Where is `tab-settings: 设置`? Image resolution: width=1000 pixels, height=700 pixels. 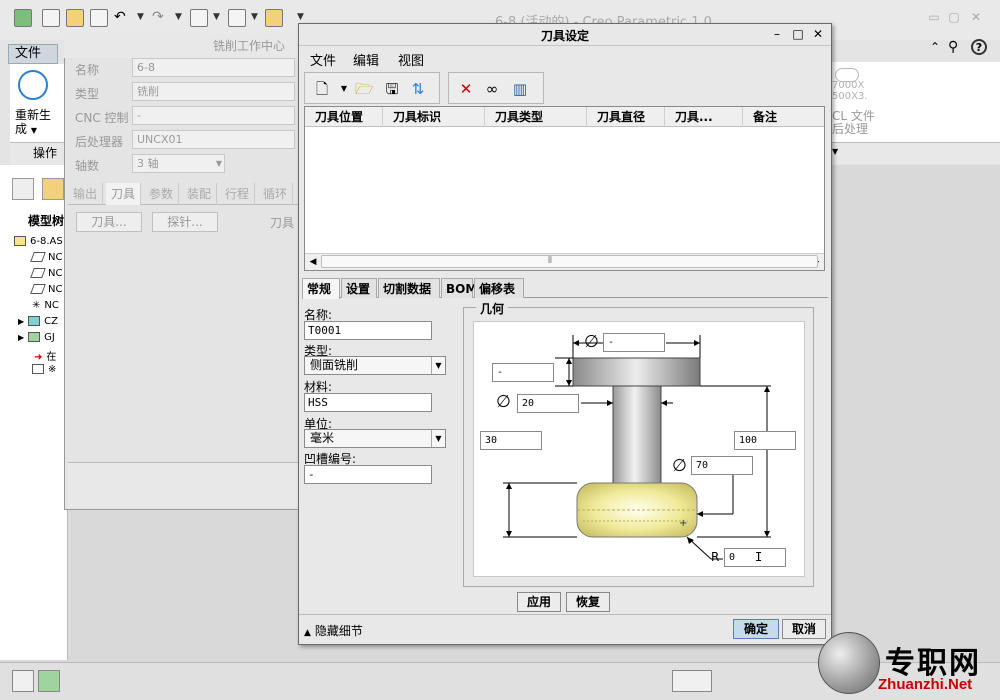 tab-settings: 设置 is located at coordinates (359, 288).